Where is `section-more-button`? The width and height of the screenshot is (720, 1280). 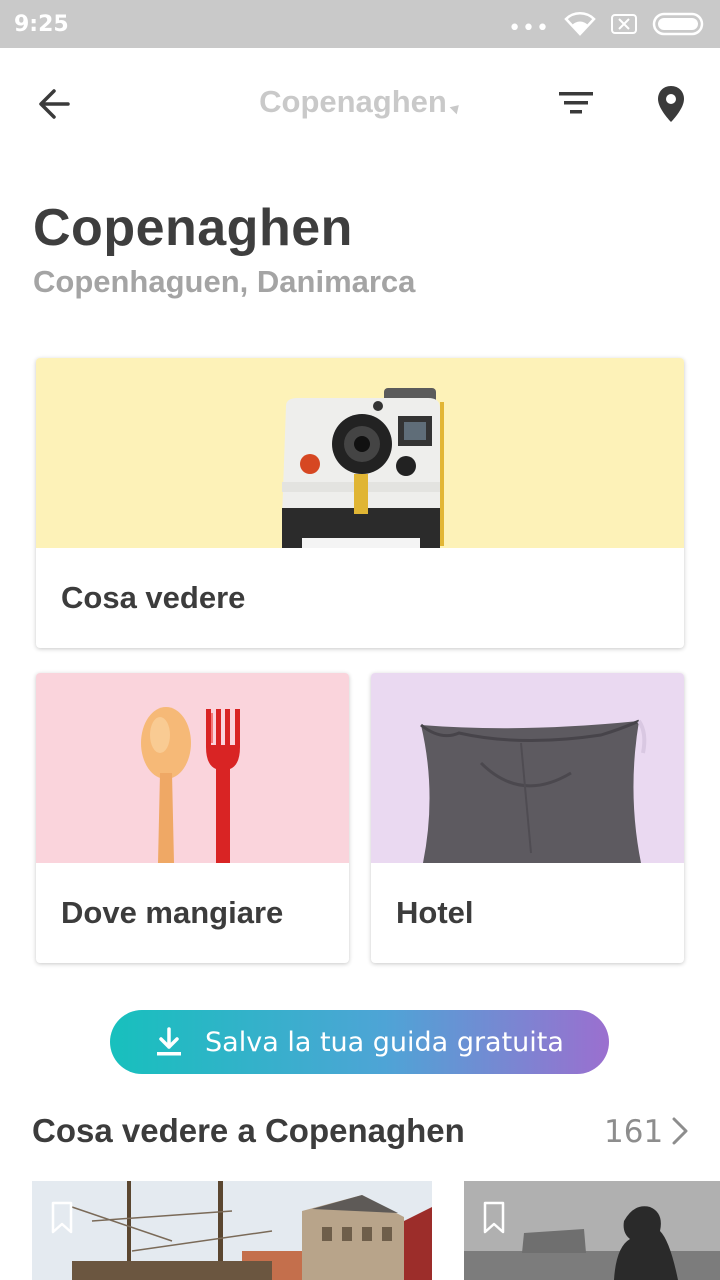
section-more-button is located at coordinates (680, 1133).